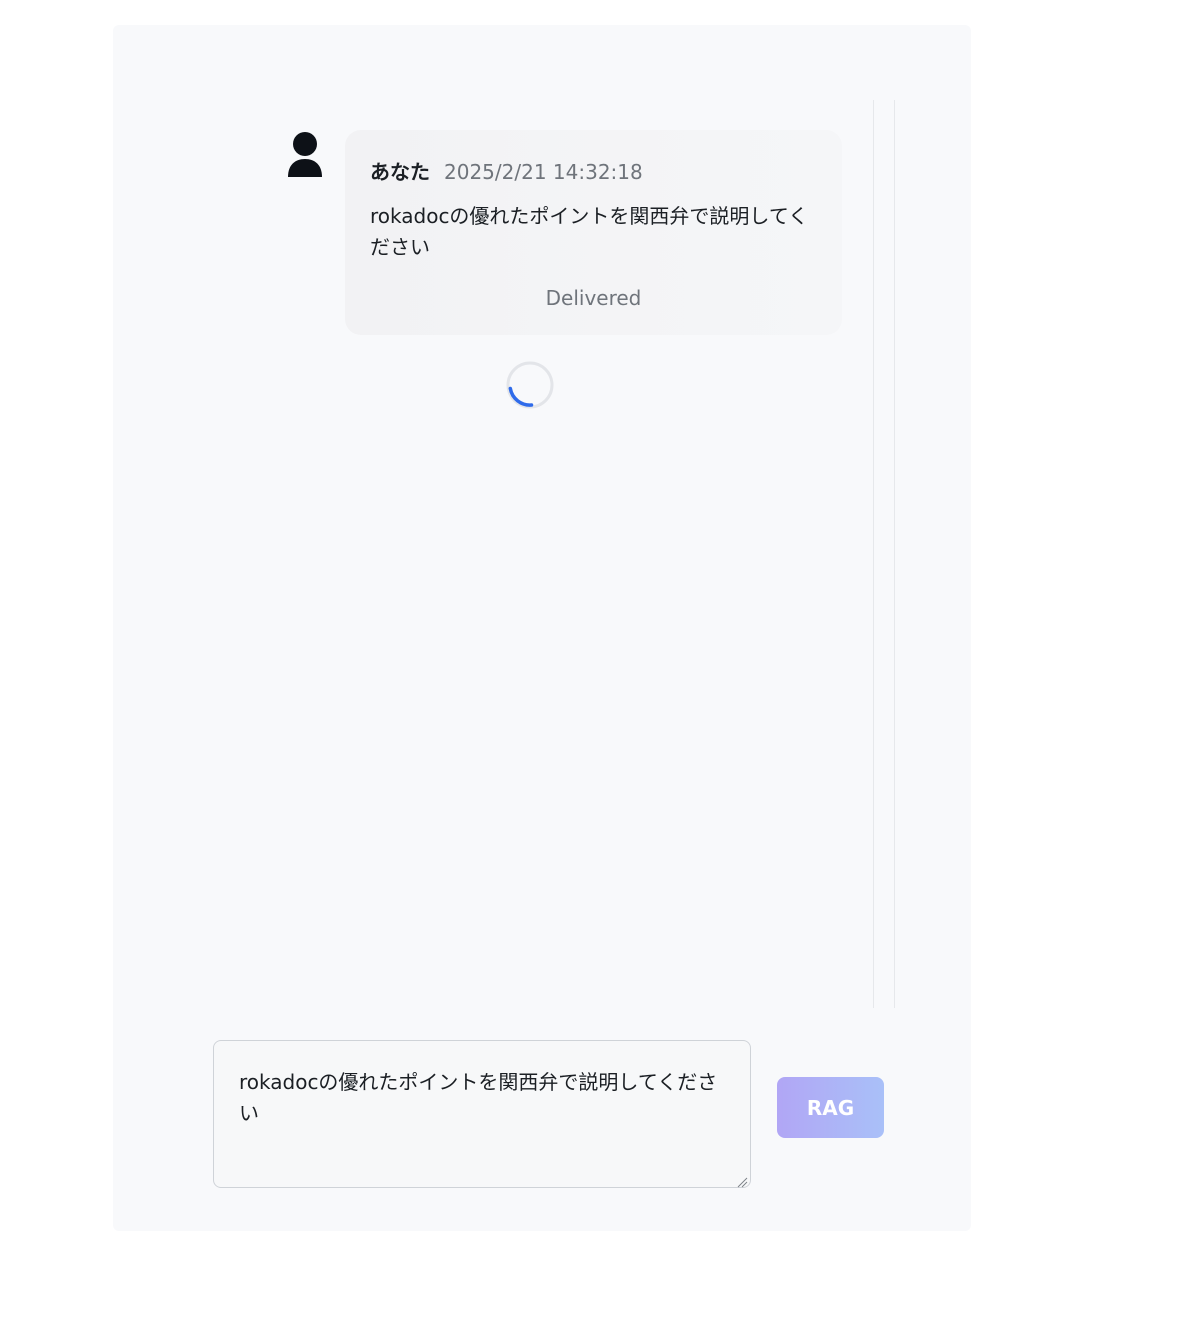  Describe the element at coordinates (593, 298) in the screenshot. I see `message-status: Delivered` at that location.